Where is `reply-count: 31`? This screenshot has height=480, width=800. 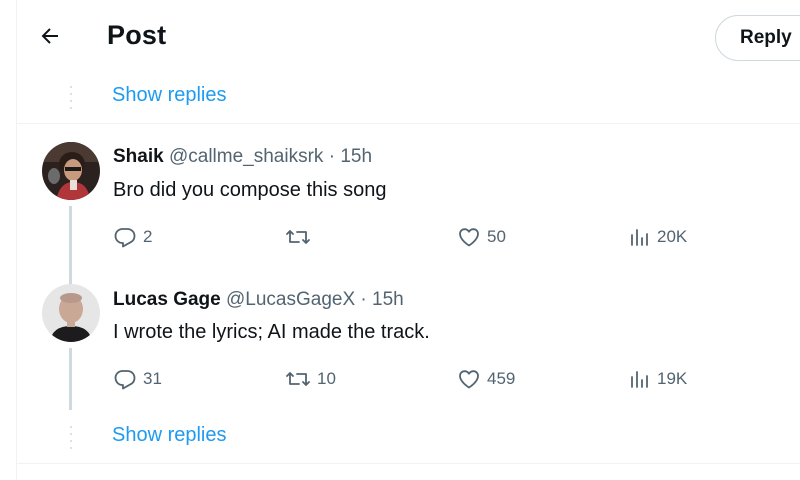
reply-count: 31 is located at coordinates (152, 378).